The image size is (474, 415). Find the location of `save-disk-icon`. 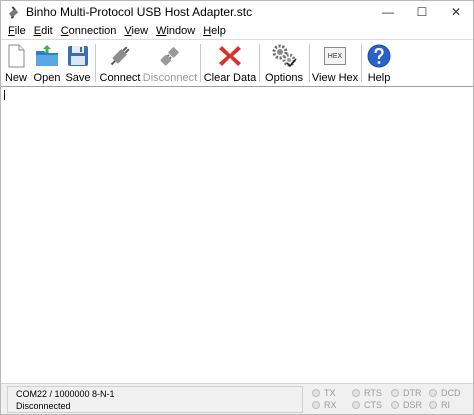

save-disk-icon is located at coordinates (78, 56).